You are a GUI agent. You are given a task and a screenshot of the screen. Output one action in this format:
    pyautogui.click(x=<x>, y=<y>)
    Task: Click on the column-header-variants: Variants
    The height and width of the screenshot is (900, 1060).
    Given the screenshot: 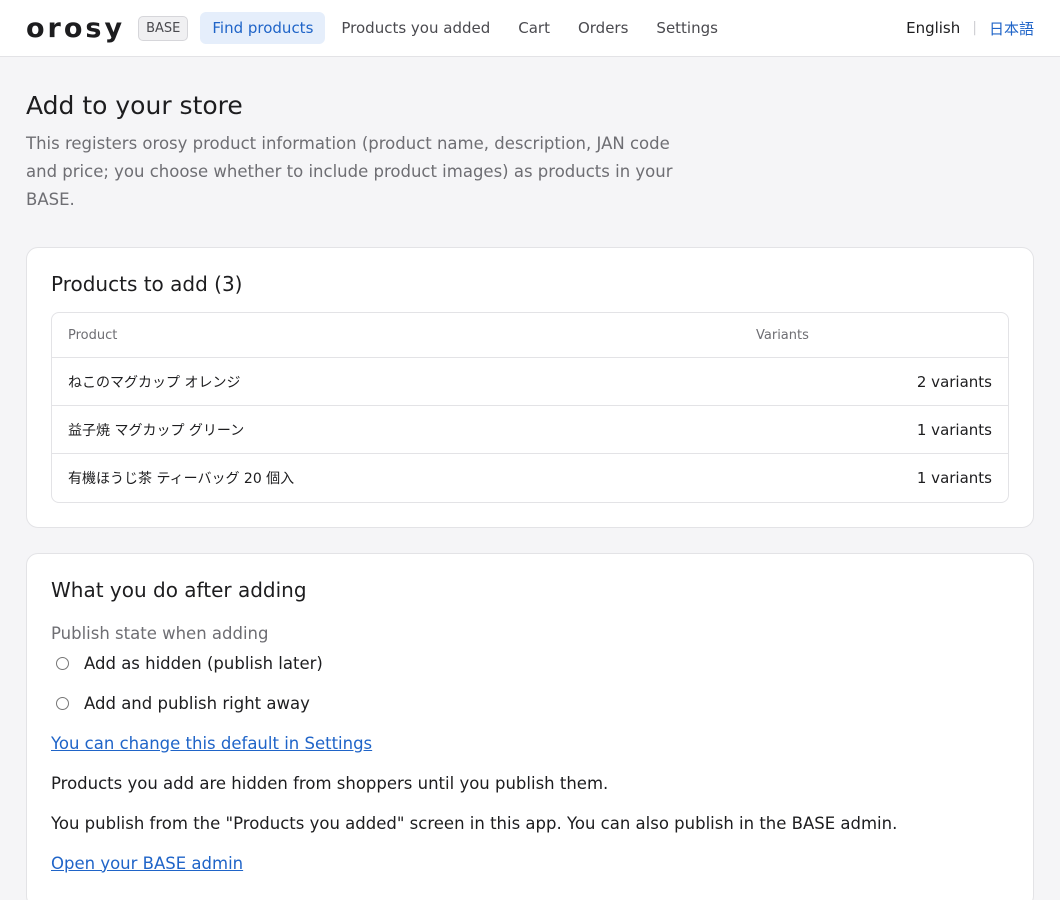 What is the action you would take?
    pyautogui.click(x=782, y=335)
    